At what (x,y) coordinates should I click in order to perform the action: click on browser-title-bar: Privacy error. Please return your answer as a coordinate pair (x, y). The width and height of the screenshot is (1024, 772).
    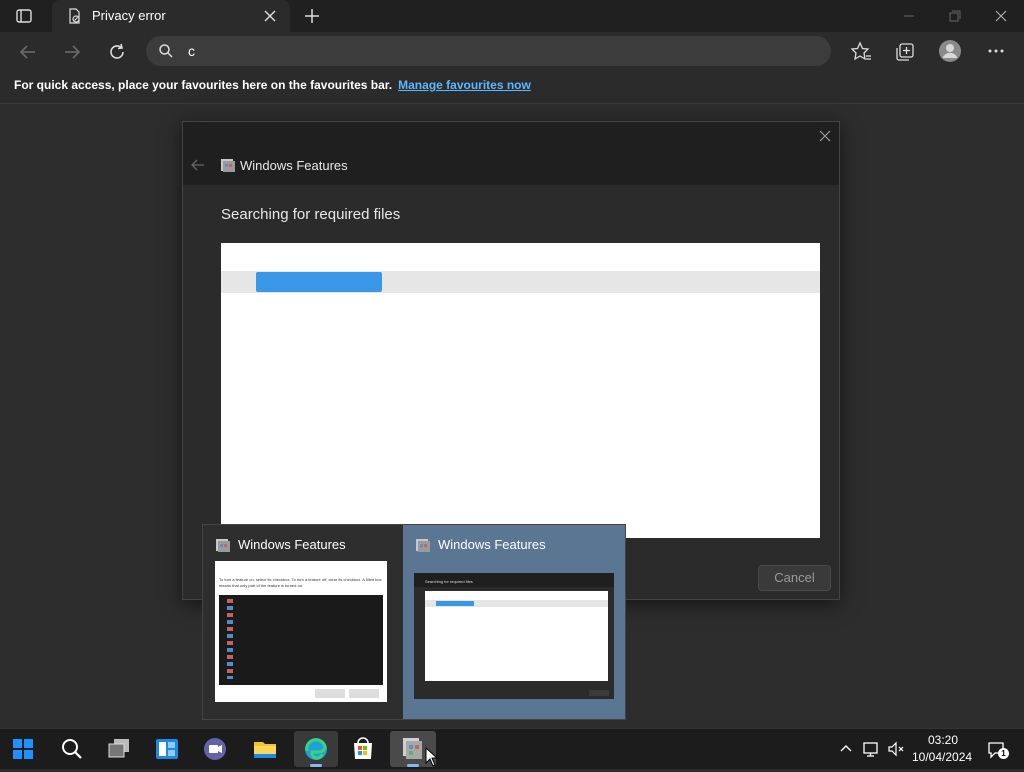
    Looking at the image, I should click on (512, 16).